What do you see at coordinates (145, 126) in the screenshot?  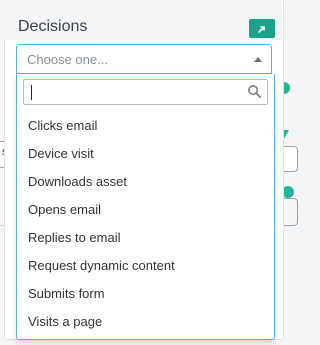 I see `option-item: Clicks email` at bounding box center [145, 126].